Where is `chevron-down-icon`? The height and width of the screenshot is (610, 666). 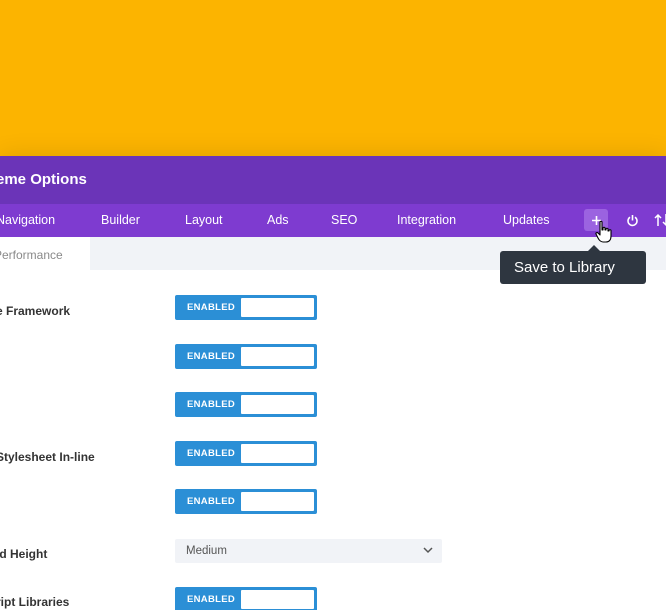
chevron-down-icon is located at coordinates (428, 550).